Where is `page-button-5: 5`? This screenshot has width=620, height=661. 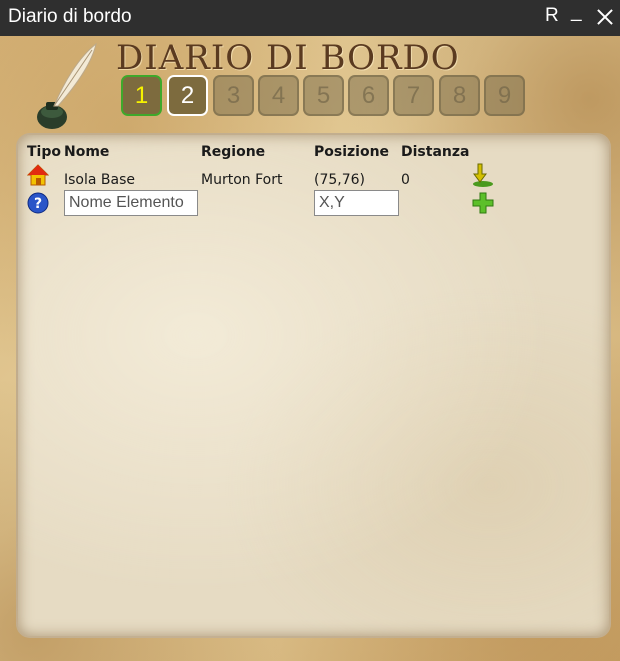
page-button-5: 5 is located at coordinates (323, 95).